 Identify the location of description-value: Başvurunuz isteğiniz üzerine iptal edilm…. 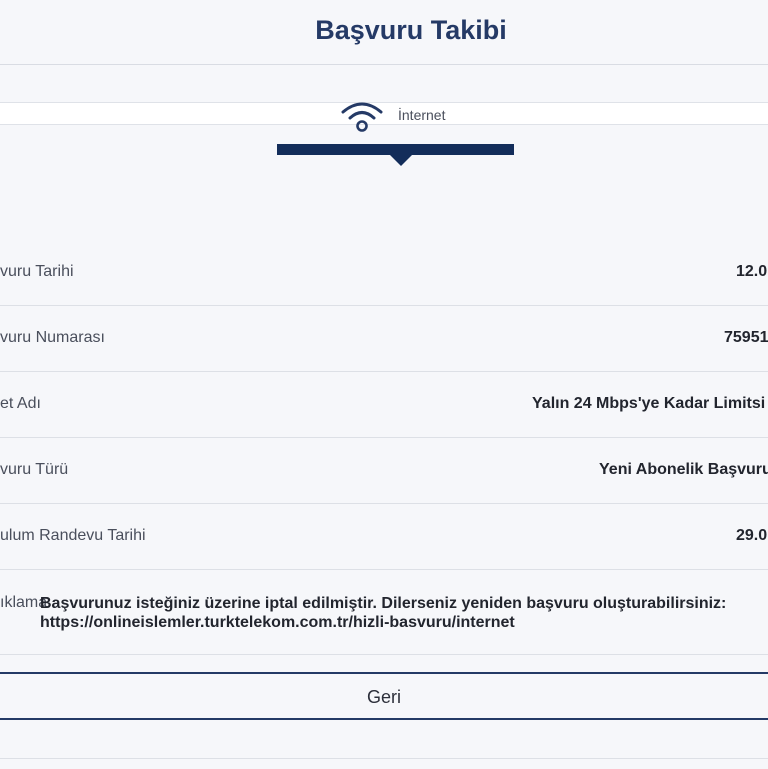
(383, 613).